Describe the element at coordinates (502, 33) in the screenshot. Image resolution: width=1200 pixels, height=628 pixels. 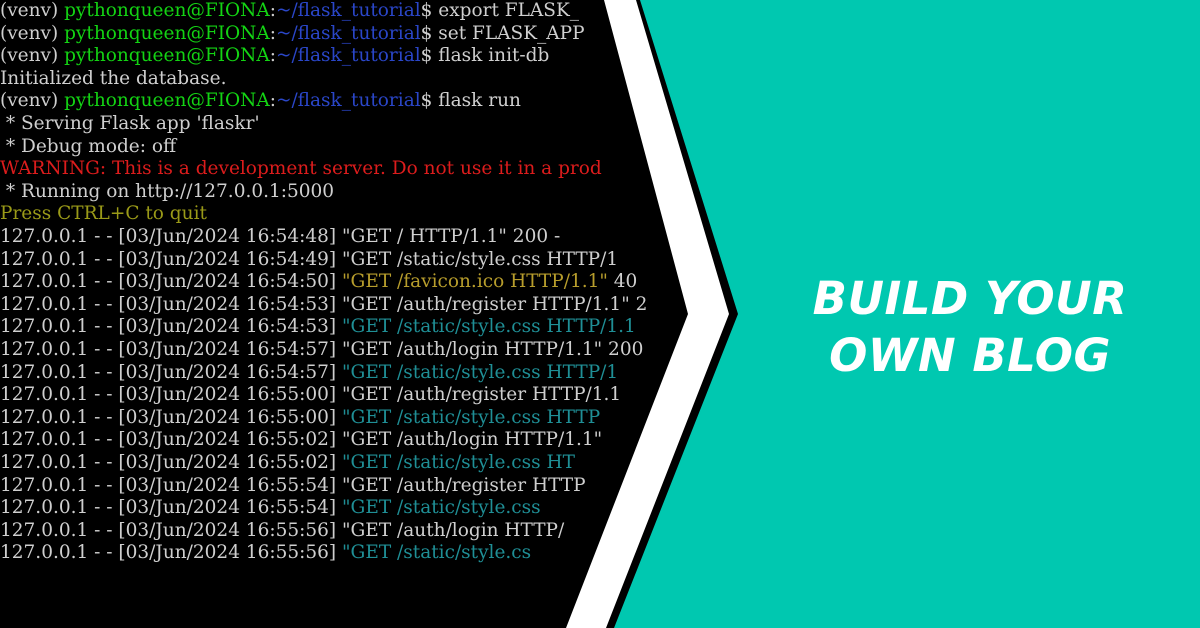
I see `terminal-text-segment: $ set FLASK_APP` at that location.